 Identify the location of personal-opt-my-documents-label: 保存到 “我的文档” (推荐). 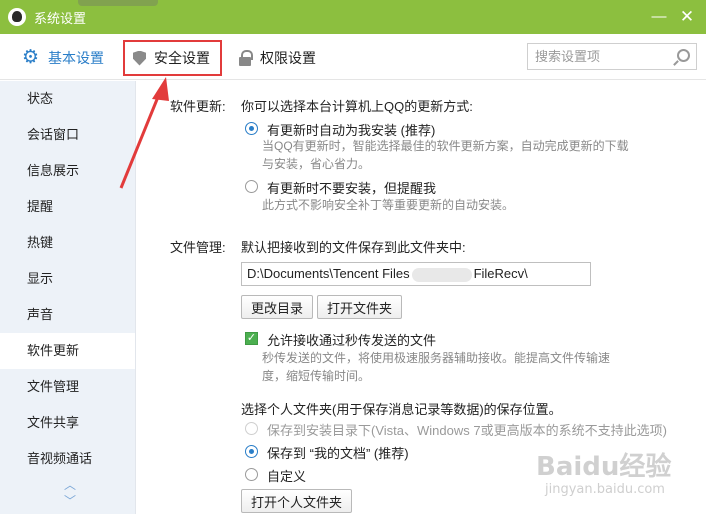
(338, 452).